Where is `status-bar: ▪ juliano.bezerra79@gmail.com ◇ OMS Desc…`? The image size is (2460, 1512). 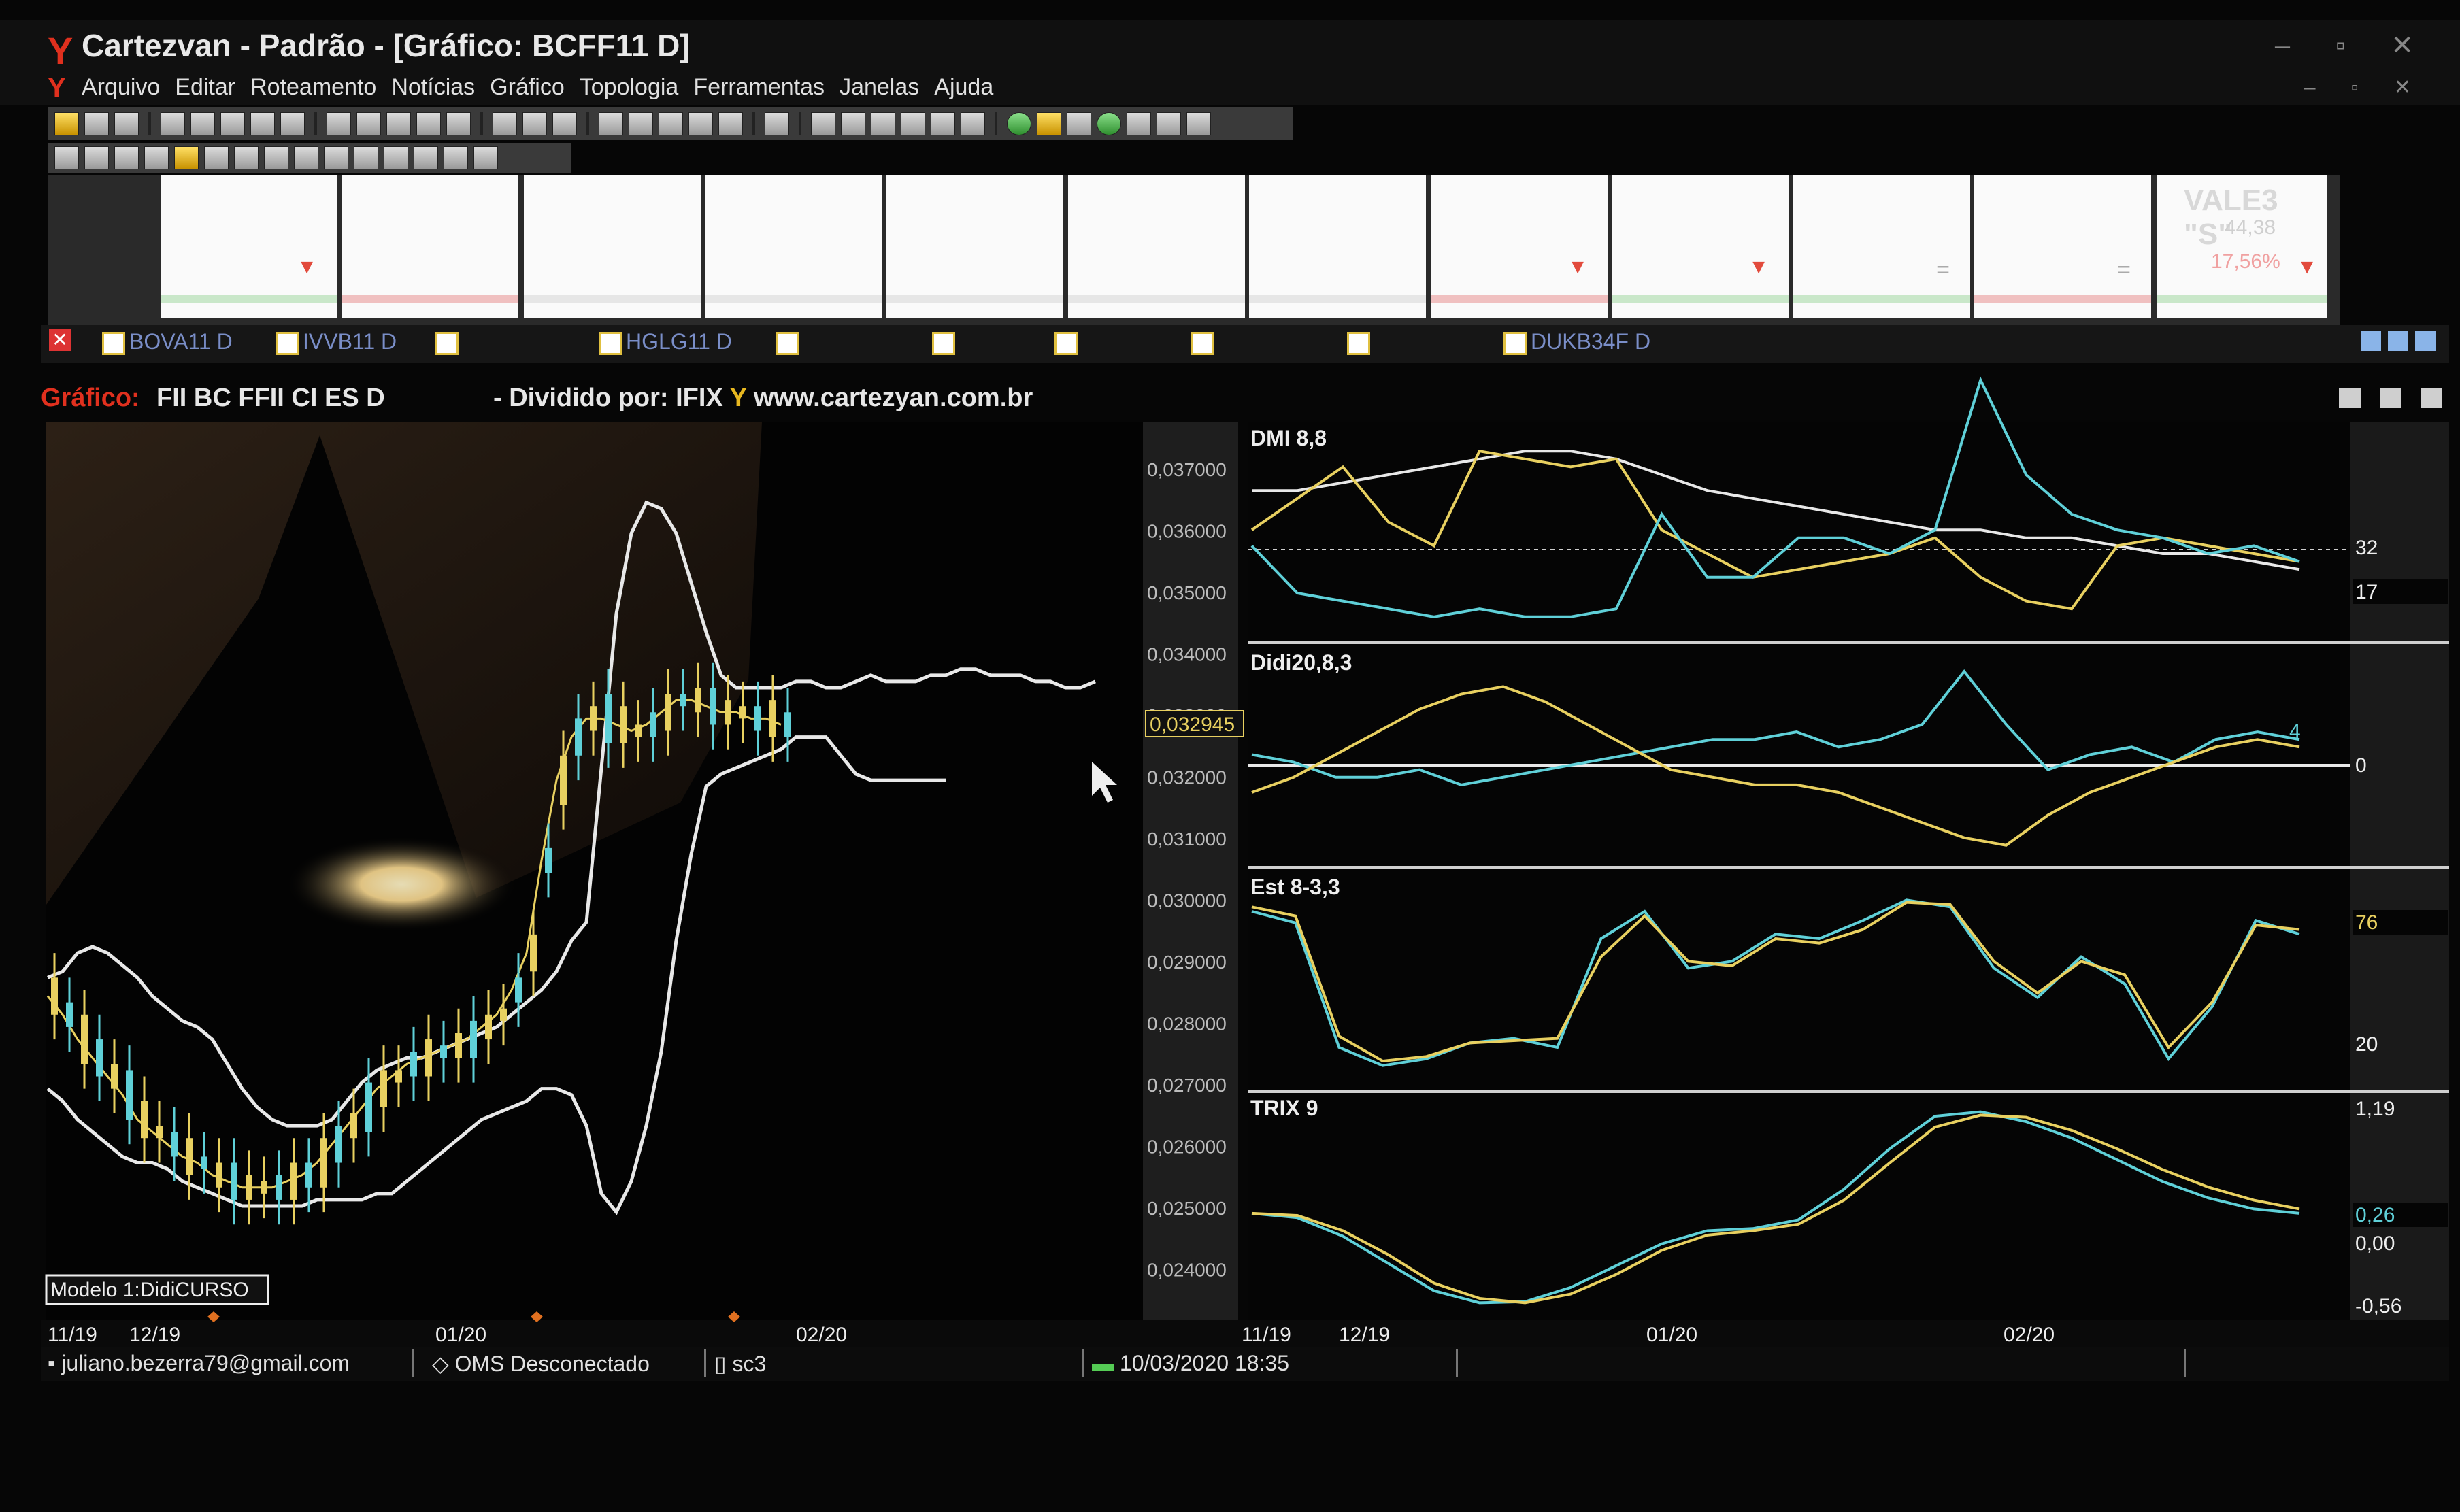 status-bar: ▪ juliano.bezerra79@gmail.com ◇ OMS Desc… is located at coordinates (1245, 1364).